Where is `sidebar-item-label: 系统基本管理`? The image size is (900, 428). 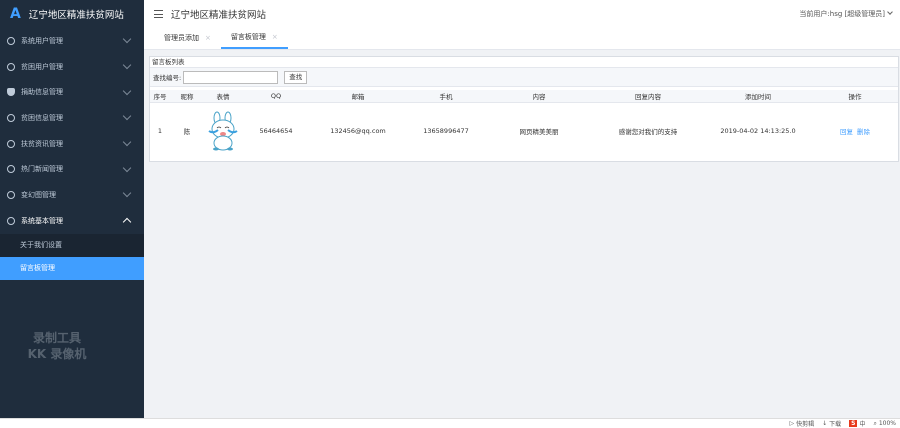 sidebar-item-label: 系统基本管理 is located at coordinates (42, 220).